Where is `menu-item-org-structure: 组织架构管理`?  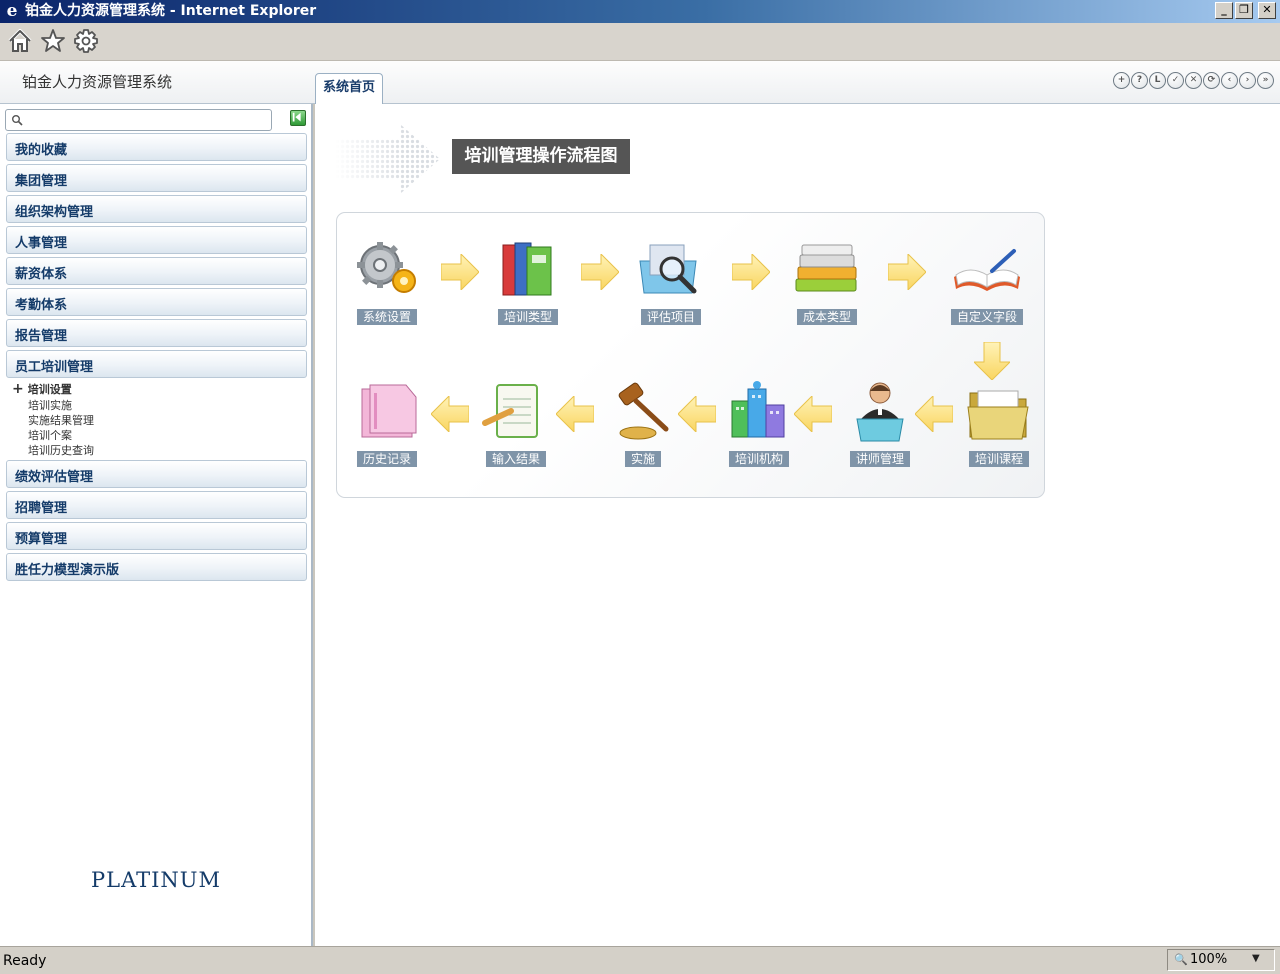
menu-item-org-structure: 组织架构管理 is located at coordinates (156, 209).